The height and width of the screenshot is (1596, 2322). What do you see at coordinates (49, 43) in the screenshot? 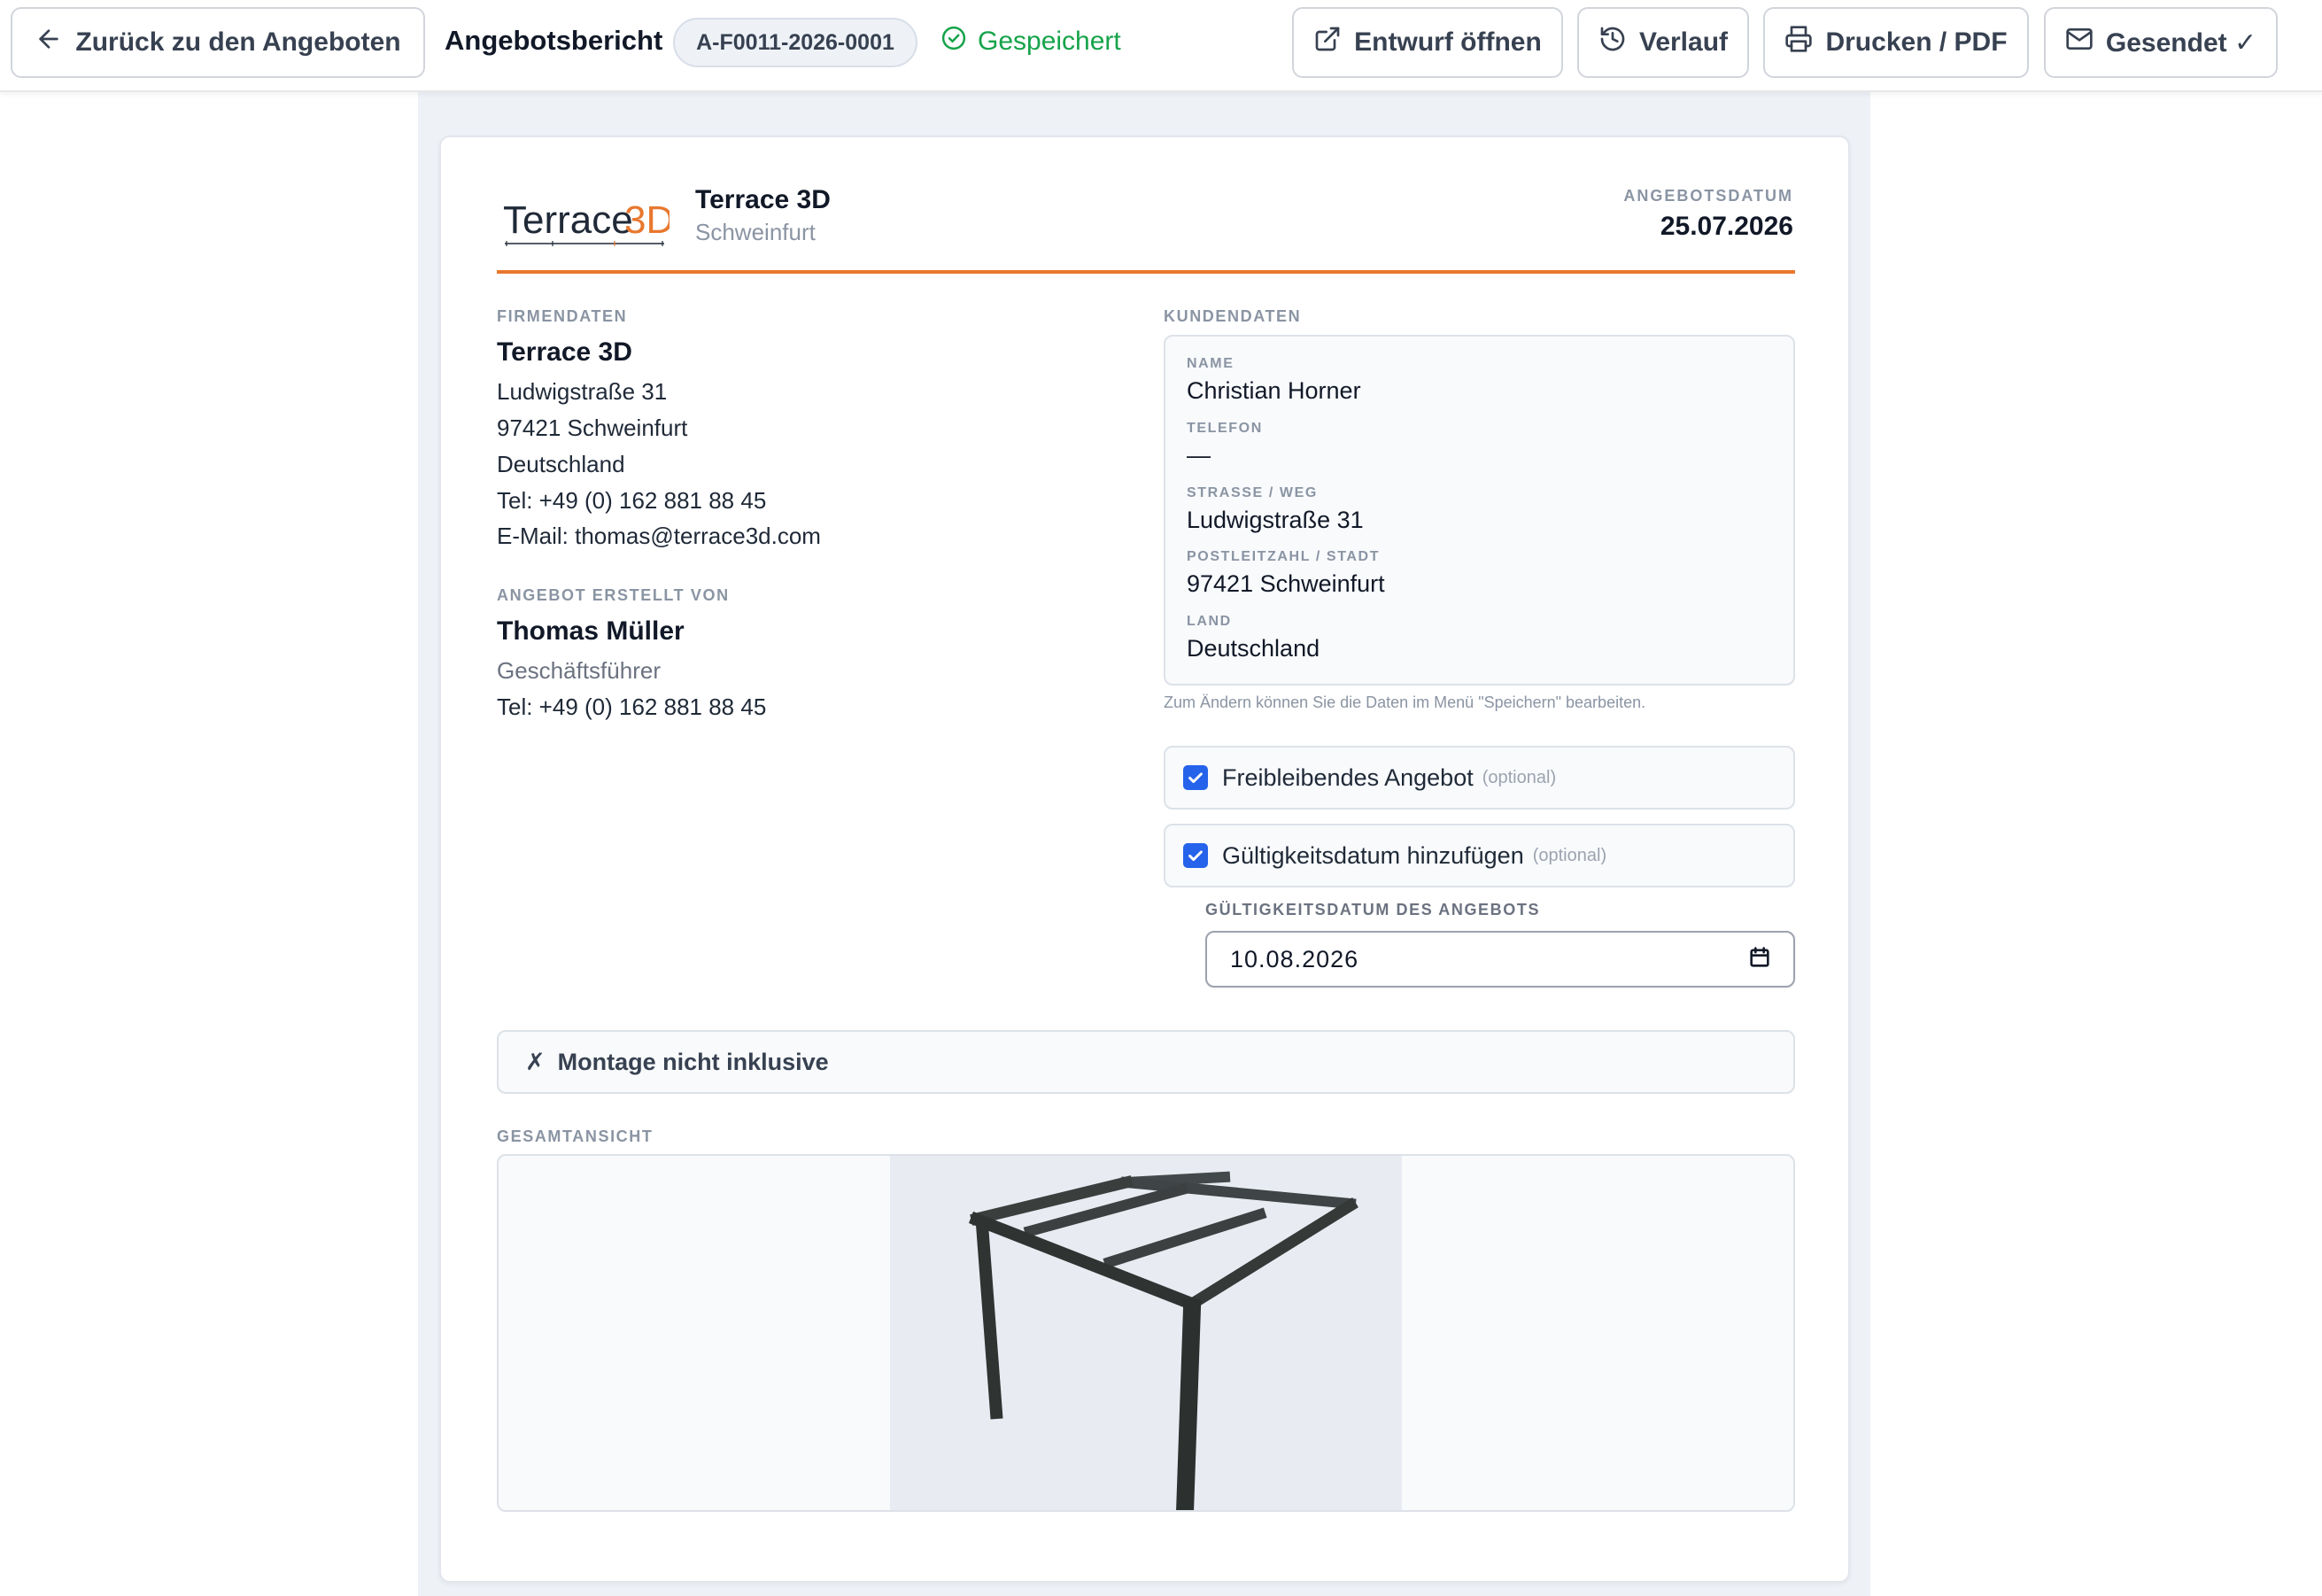
I see `arrow-left-icon` at bounding box center [49, 43].